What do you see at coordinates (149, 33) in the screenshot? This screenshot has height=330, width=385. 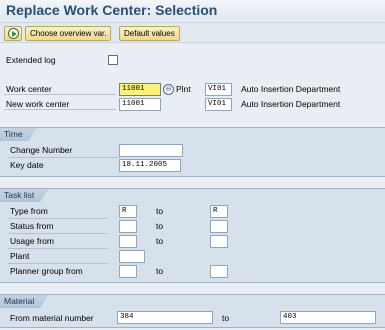 I see `default-values-button: Default values` at bounding box center [149, 33].